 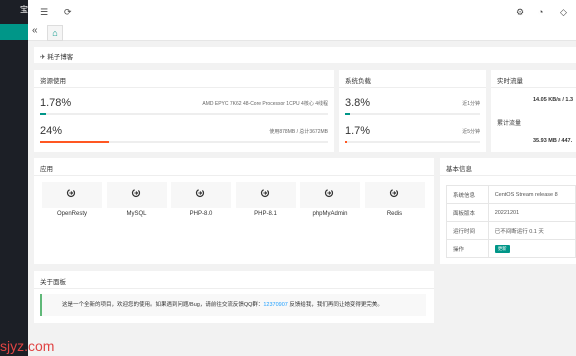 I want to click on info-value: 20221201, so click(x=531, y=212).